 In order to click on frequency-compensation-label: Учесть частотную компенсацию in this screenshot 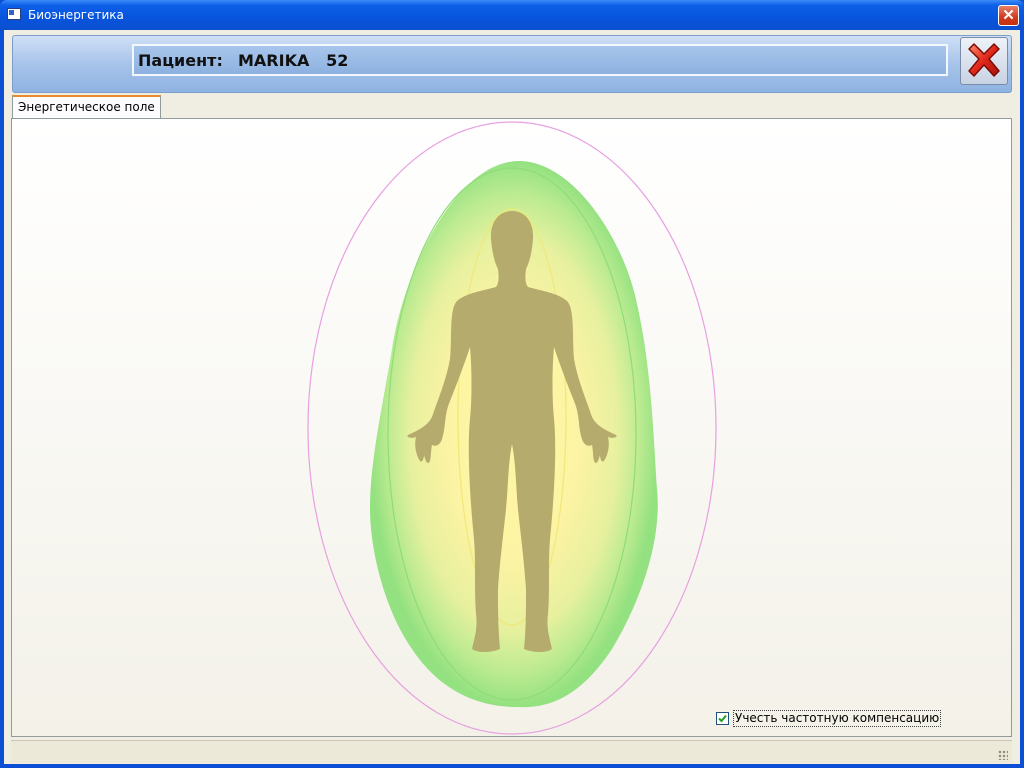, I will do `click(837, 718)`.